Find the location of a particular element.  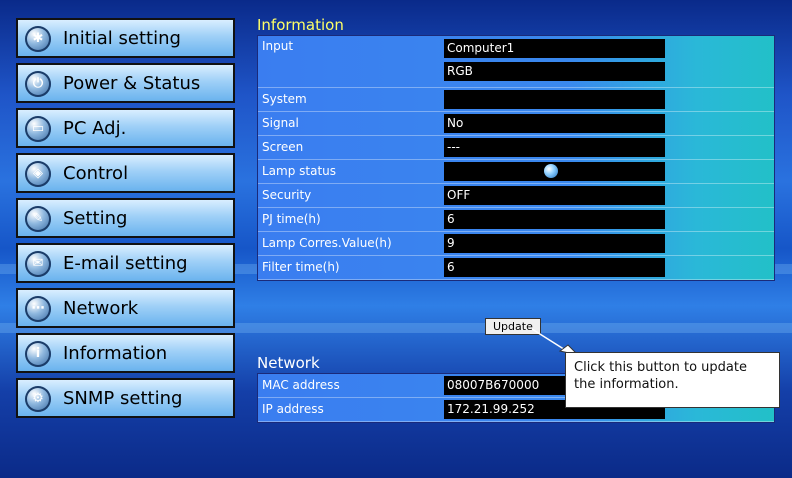

sidebar-item-pc-adj: ▭ PC Adj. is located at coordinates (125, 128).